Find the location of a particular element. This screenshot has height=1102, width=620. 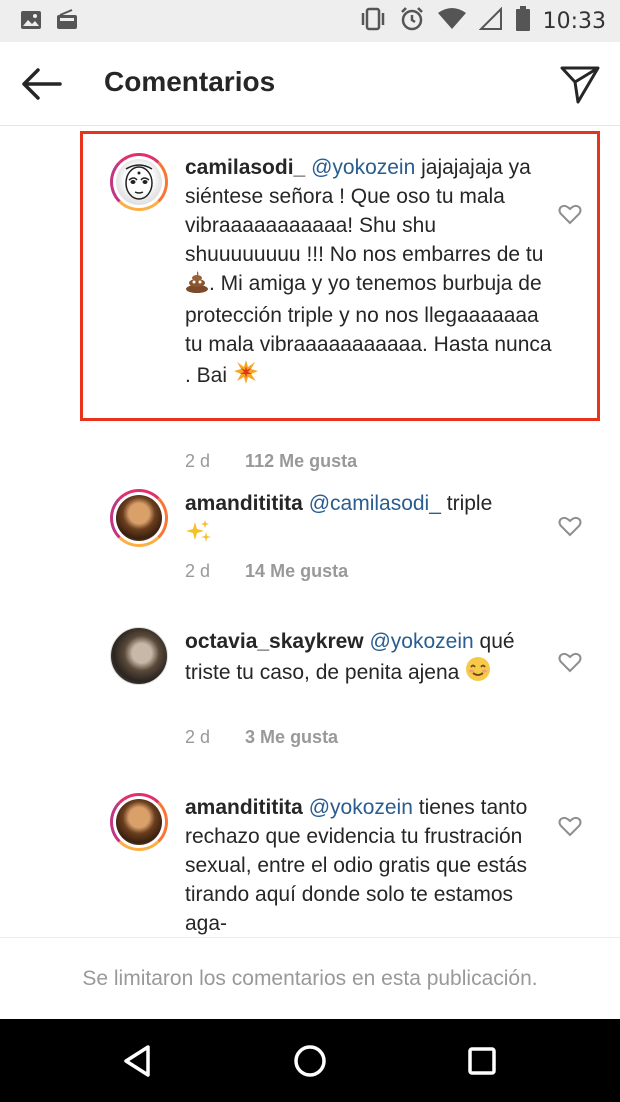

sparkles-emoji is located at coordinates (199, 536).